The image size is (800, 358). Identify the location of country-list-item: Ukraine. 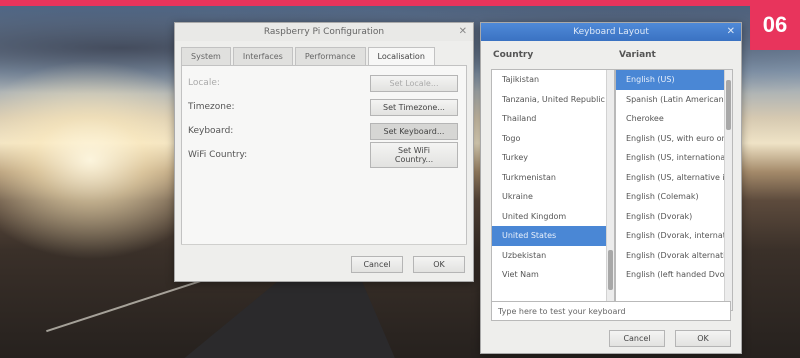
(553, 197).